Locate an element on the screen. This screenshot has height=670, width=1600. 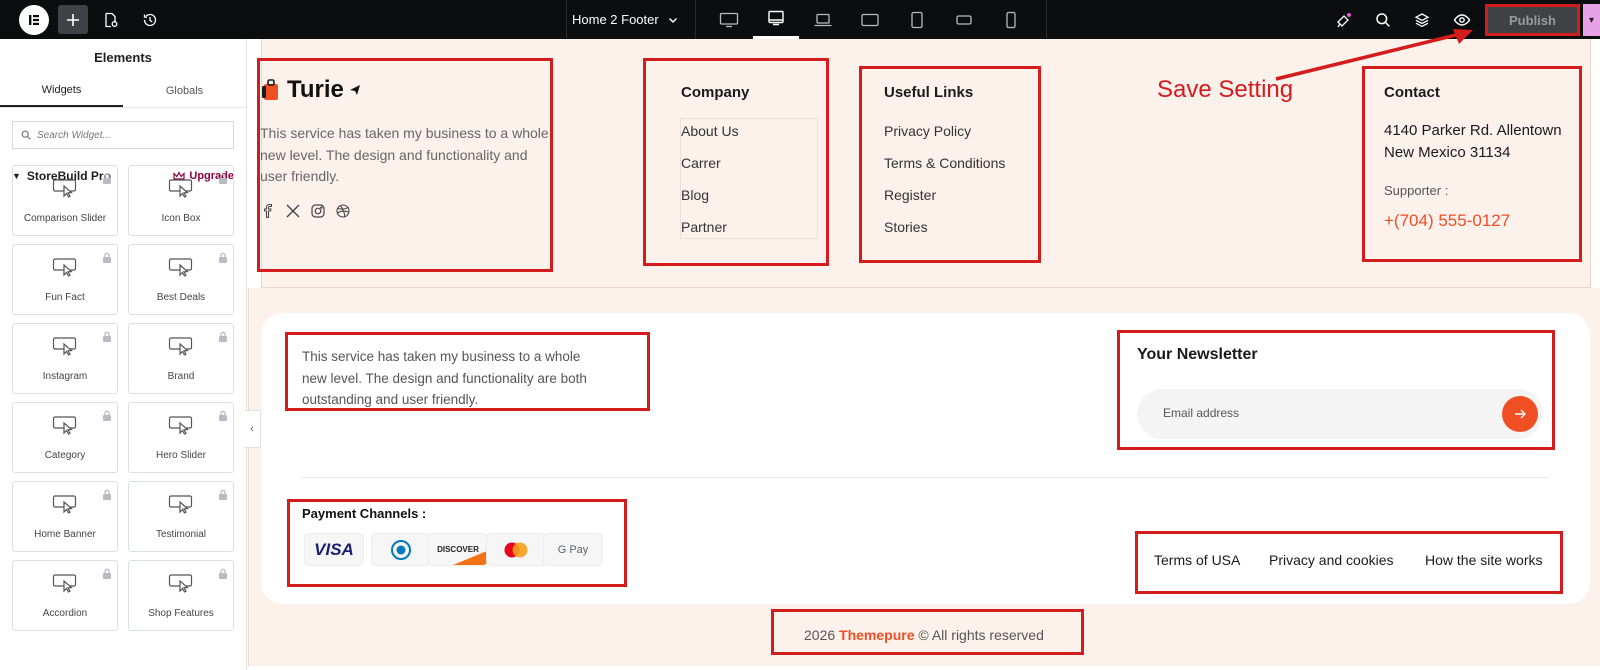
arrow-right-icon is located at coordinates (1520, 414).